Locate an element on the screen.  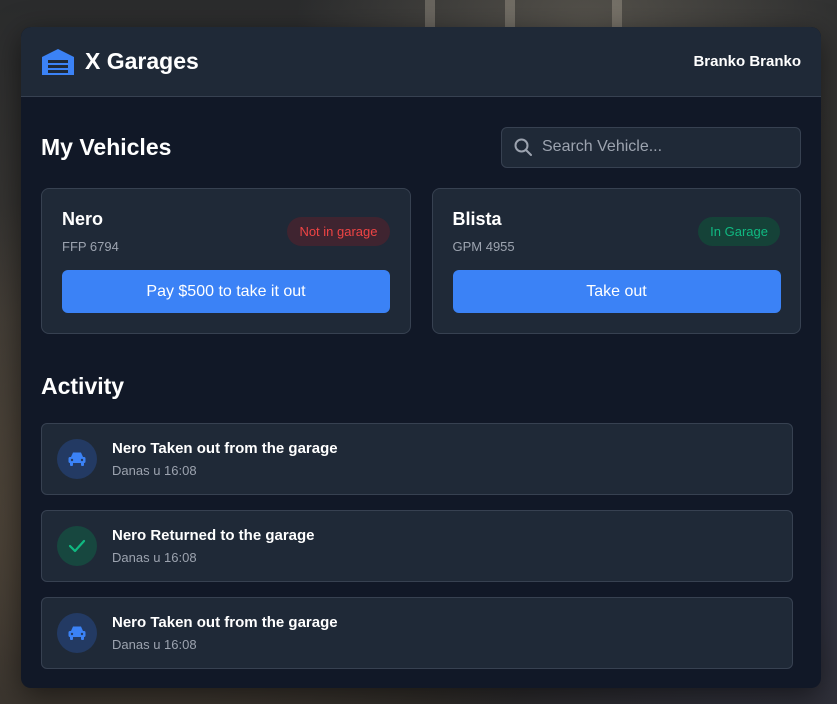
search-box is located at coordinates (651, 147).